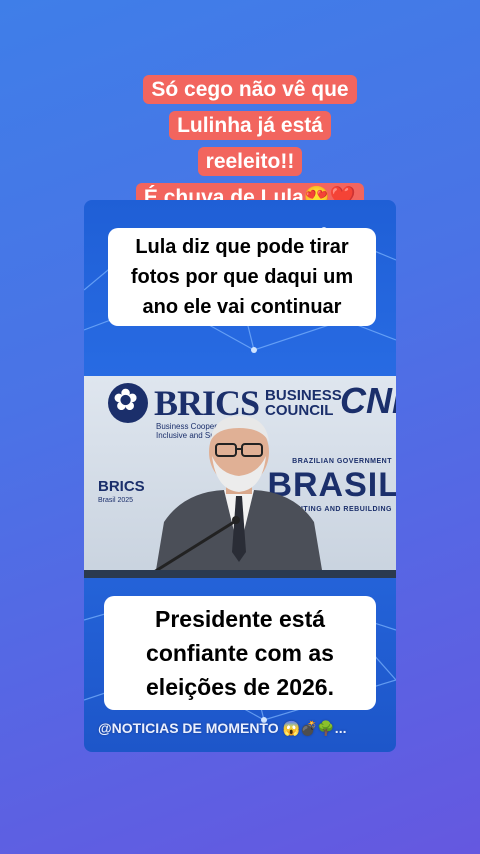 Image resolution: width=480 pixels, height=854 pixels. What do you see at coordinates (128, 403) in the screenshot?
I see `brics-flower-icon` at bounding box center [128, 403].